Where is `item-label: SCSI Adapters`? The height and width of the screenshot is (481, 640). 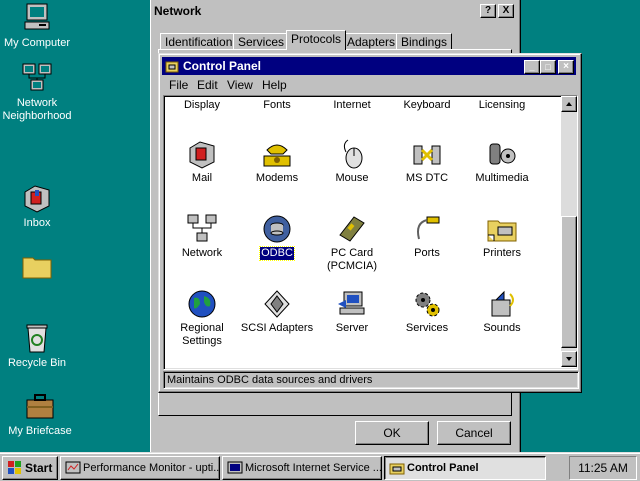
item-label: SCSI Adapters is located at coordinates (277, 328).